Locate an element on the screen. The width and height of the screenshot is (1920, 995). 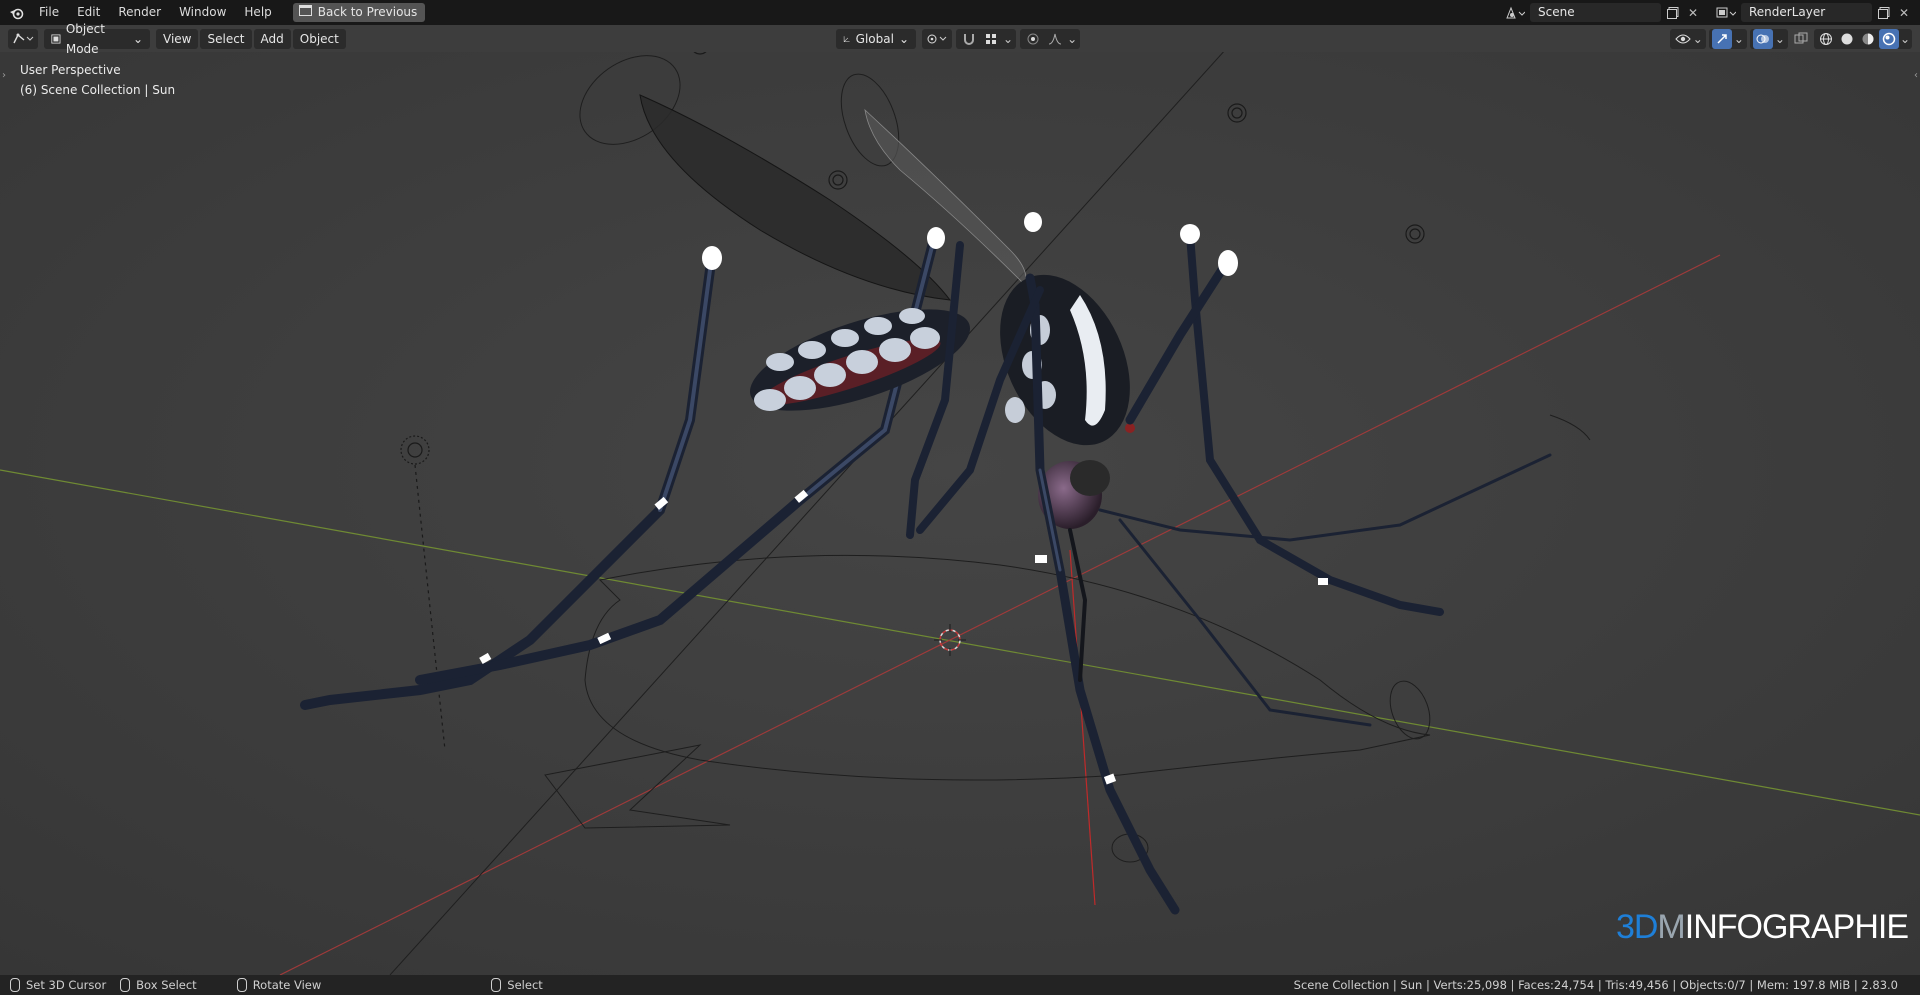
mouse-drag-icon is located at coordinates (125, 985).